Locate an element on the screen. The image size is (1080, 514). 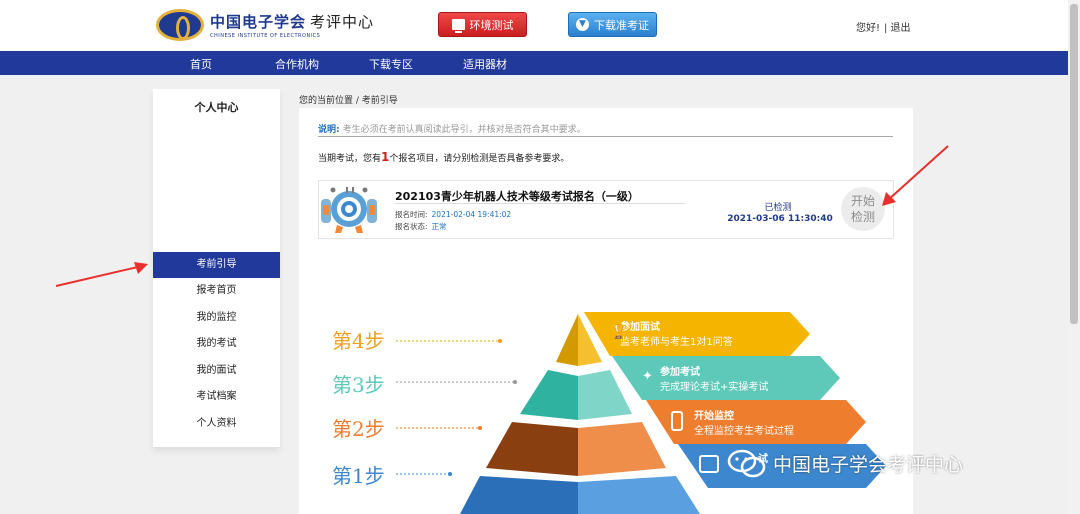
checked-label: 已检测 is located at coordinates (778, 208).